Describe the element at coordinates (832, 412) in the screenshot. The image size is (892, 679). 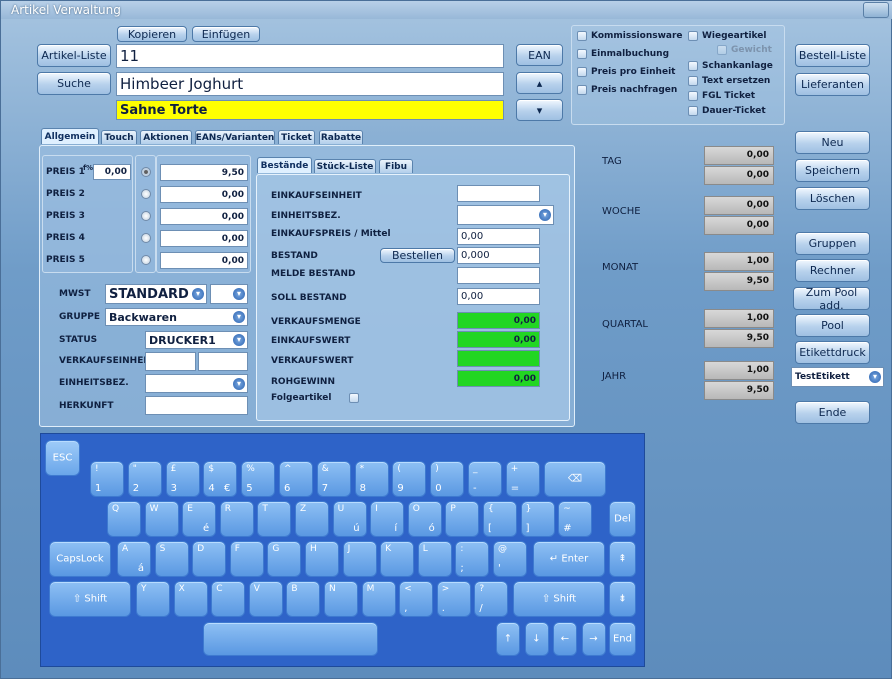
I see `ende-button: Ende` at that location.